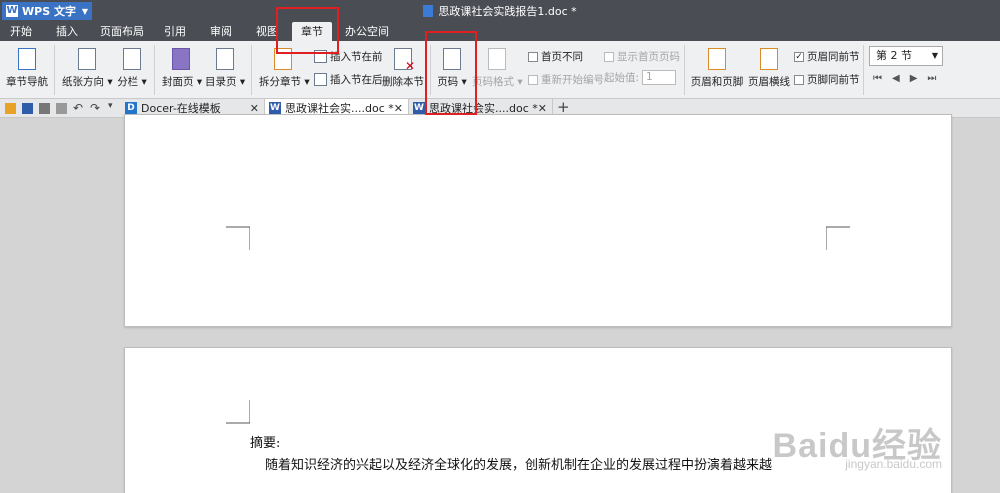 The height and width of the screenshot is (493, 1000). What do you see at coordinates (131, 108) in the screenshot?
I see `docer-icon: D` at bounding box center [131, 108].